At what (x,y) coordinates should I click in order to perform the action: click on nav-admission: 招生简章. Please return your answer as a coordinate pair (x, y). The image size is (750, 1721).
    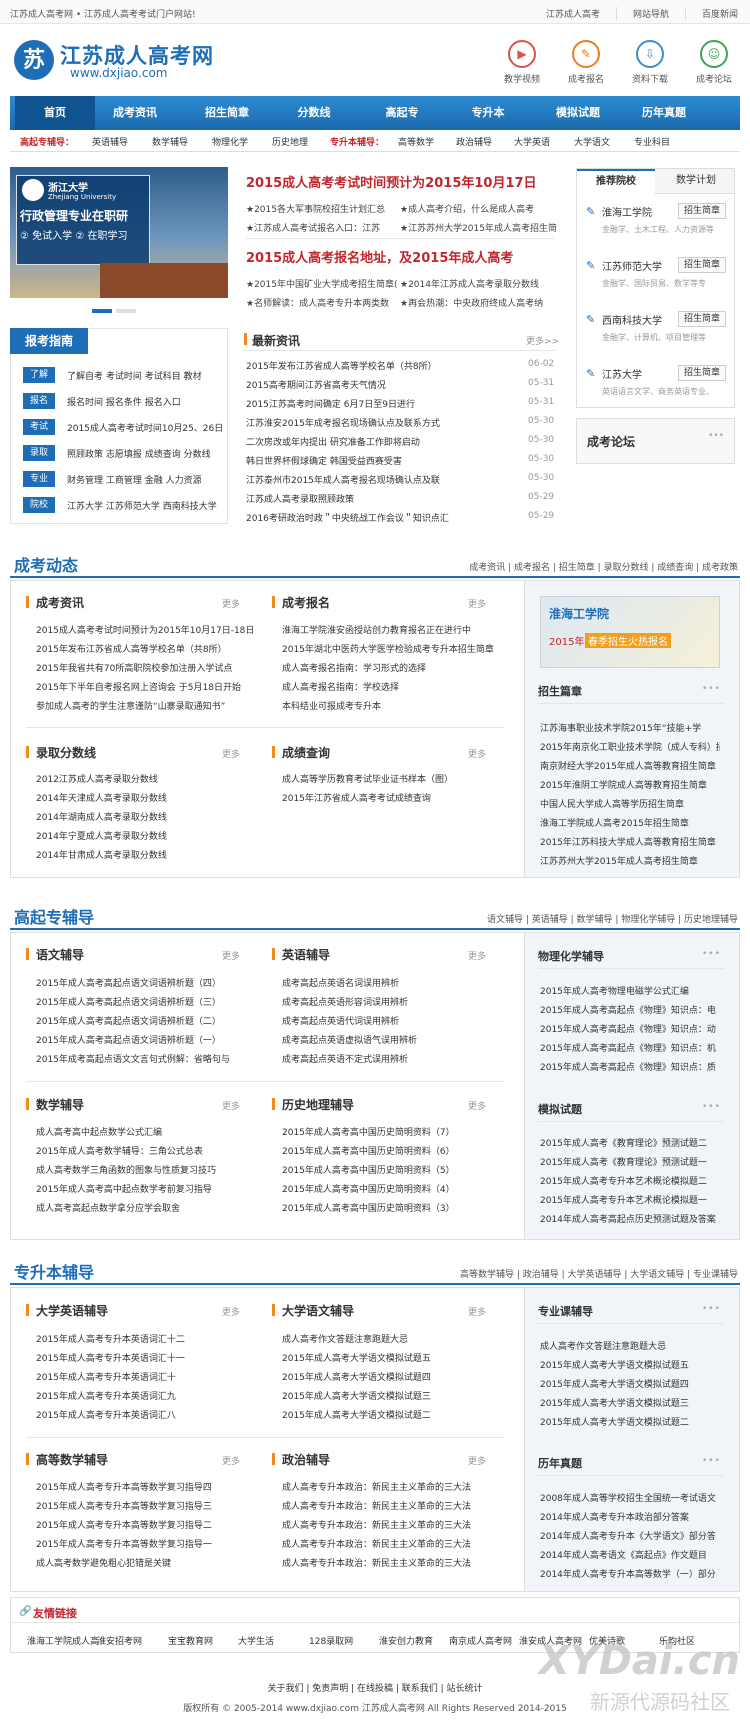
    Looking at the image, I should click on (227, 113).